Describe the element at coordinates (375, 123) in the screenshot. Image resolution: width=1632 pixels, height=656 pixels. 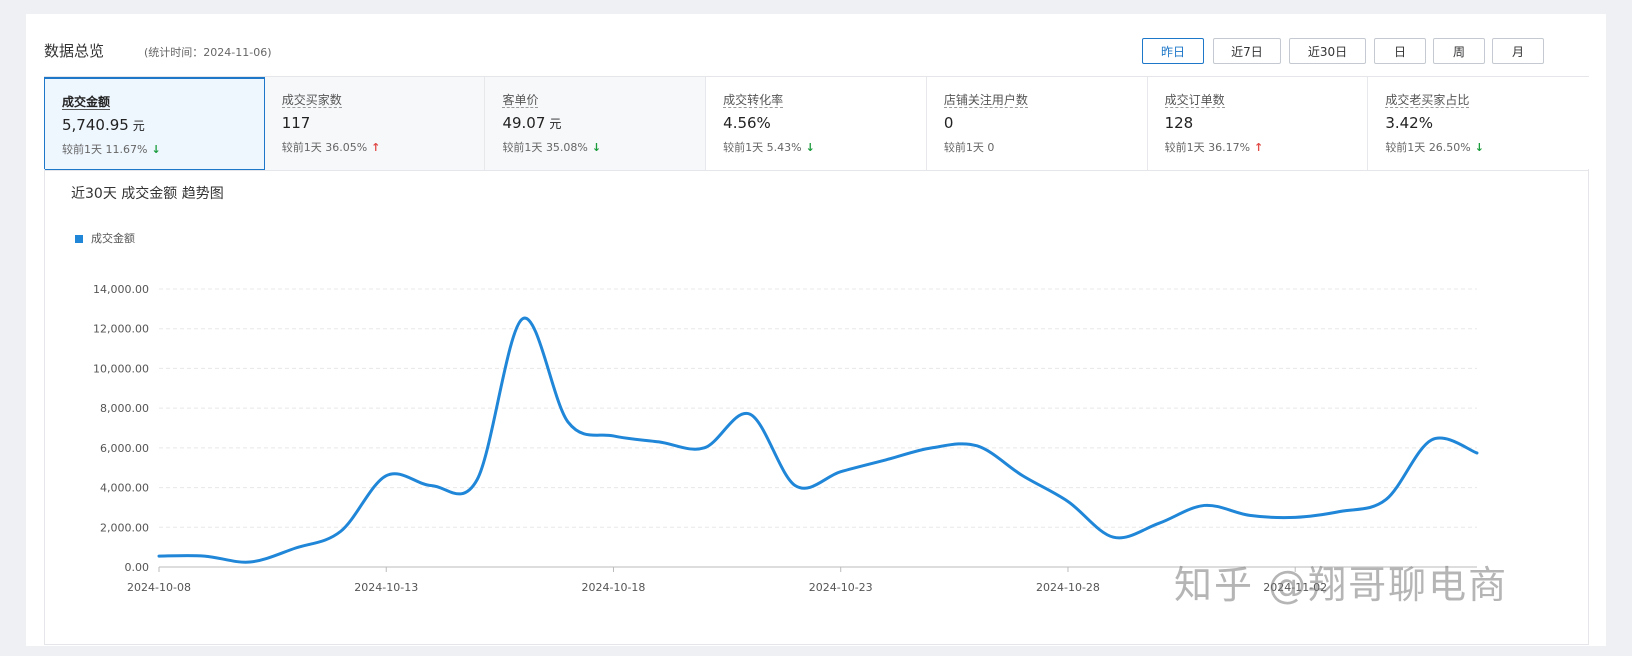
I see `metric-card-buyers: 成交买家数 117 较前1天 36.05% ↑` at that location.